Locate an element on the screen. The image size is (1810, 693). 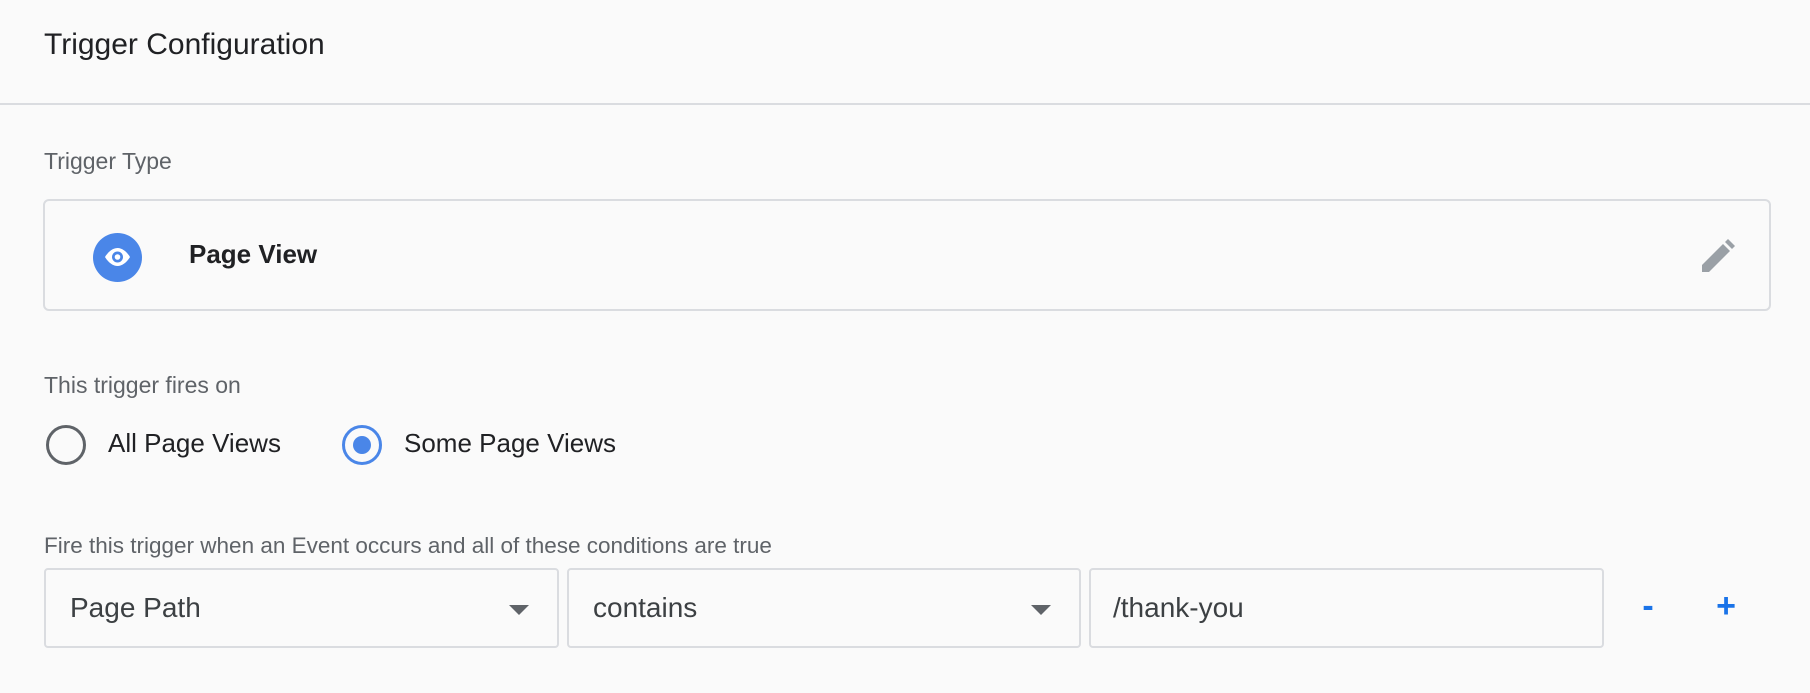
pencil-icon is located at coordinates (1717, 257).